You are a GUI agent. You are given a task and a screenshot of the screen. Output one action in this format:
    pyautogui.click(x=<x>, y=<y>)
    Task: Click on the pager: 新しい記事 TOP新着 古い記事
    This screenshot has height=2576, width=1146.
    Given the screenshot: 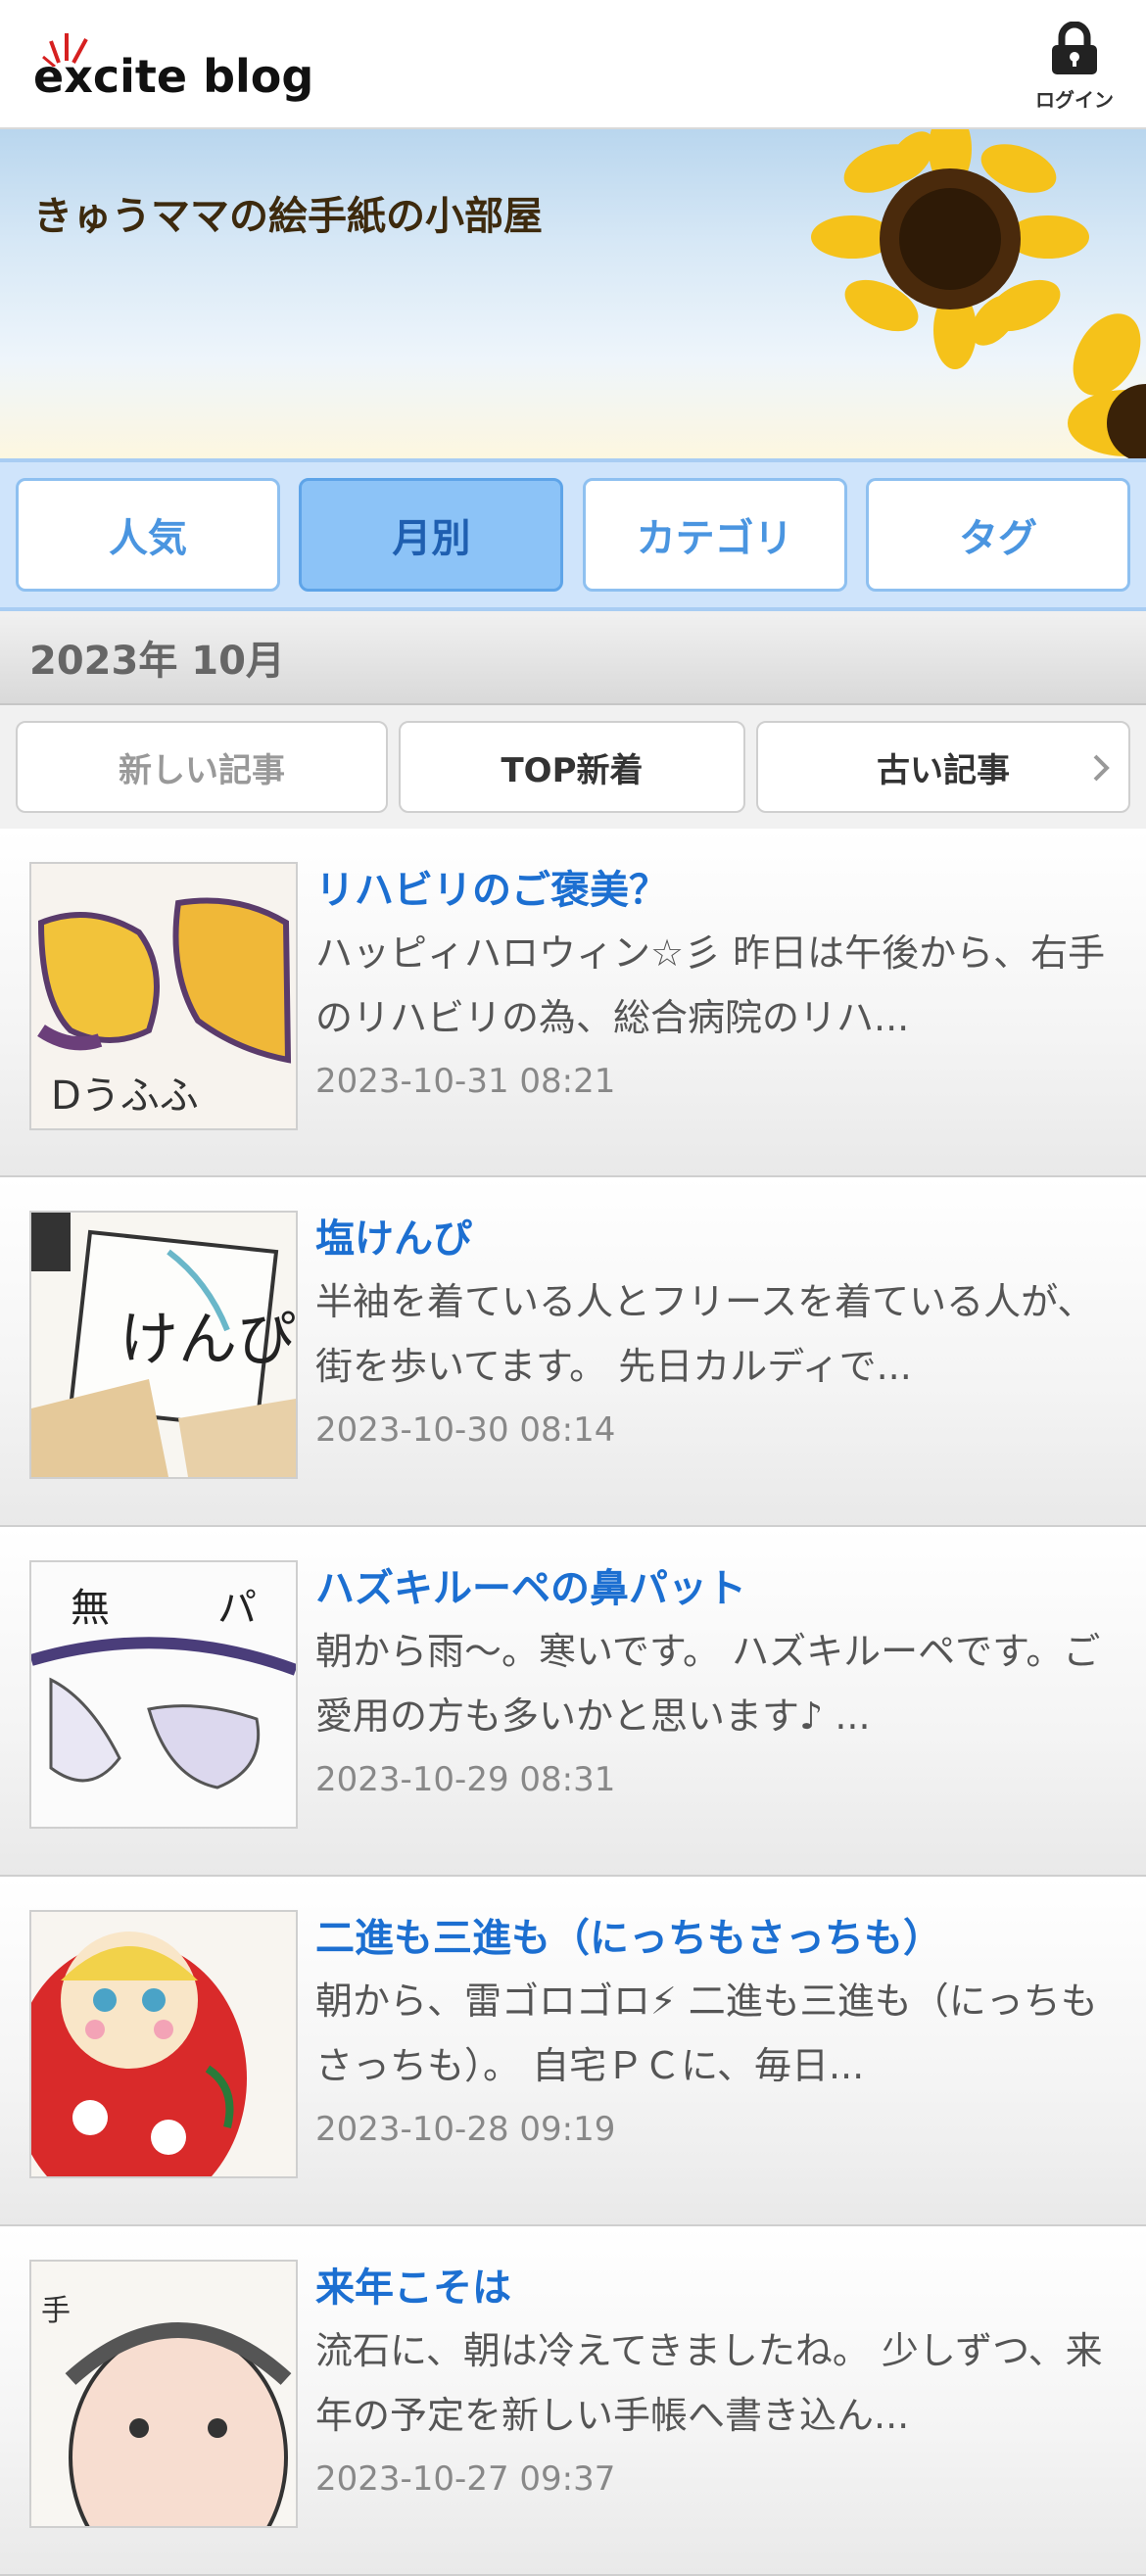 What is the action you would take?
    pyautogui.click(x=573, y=767)
    